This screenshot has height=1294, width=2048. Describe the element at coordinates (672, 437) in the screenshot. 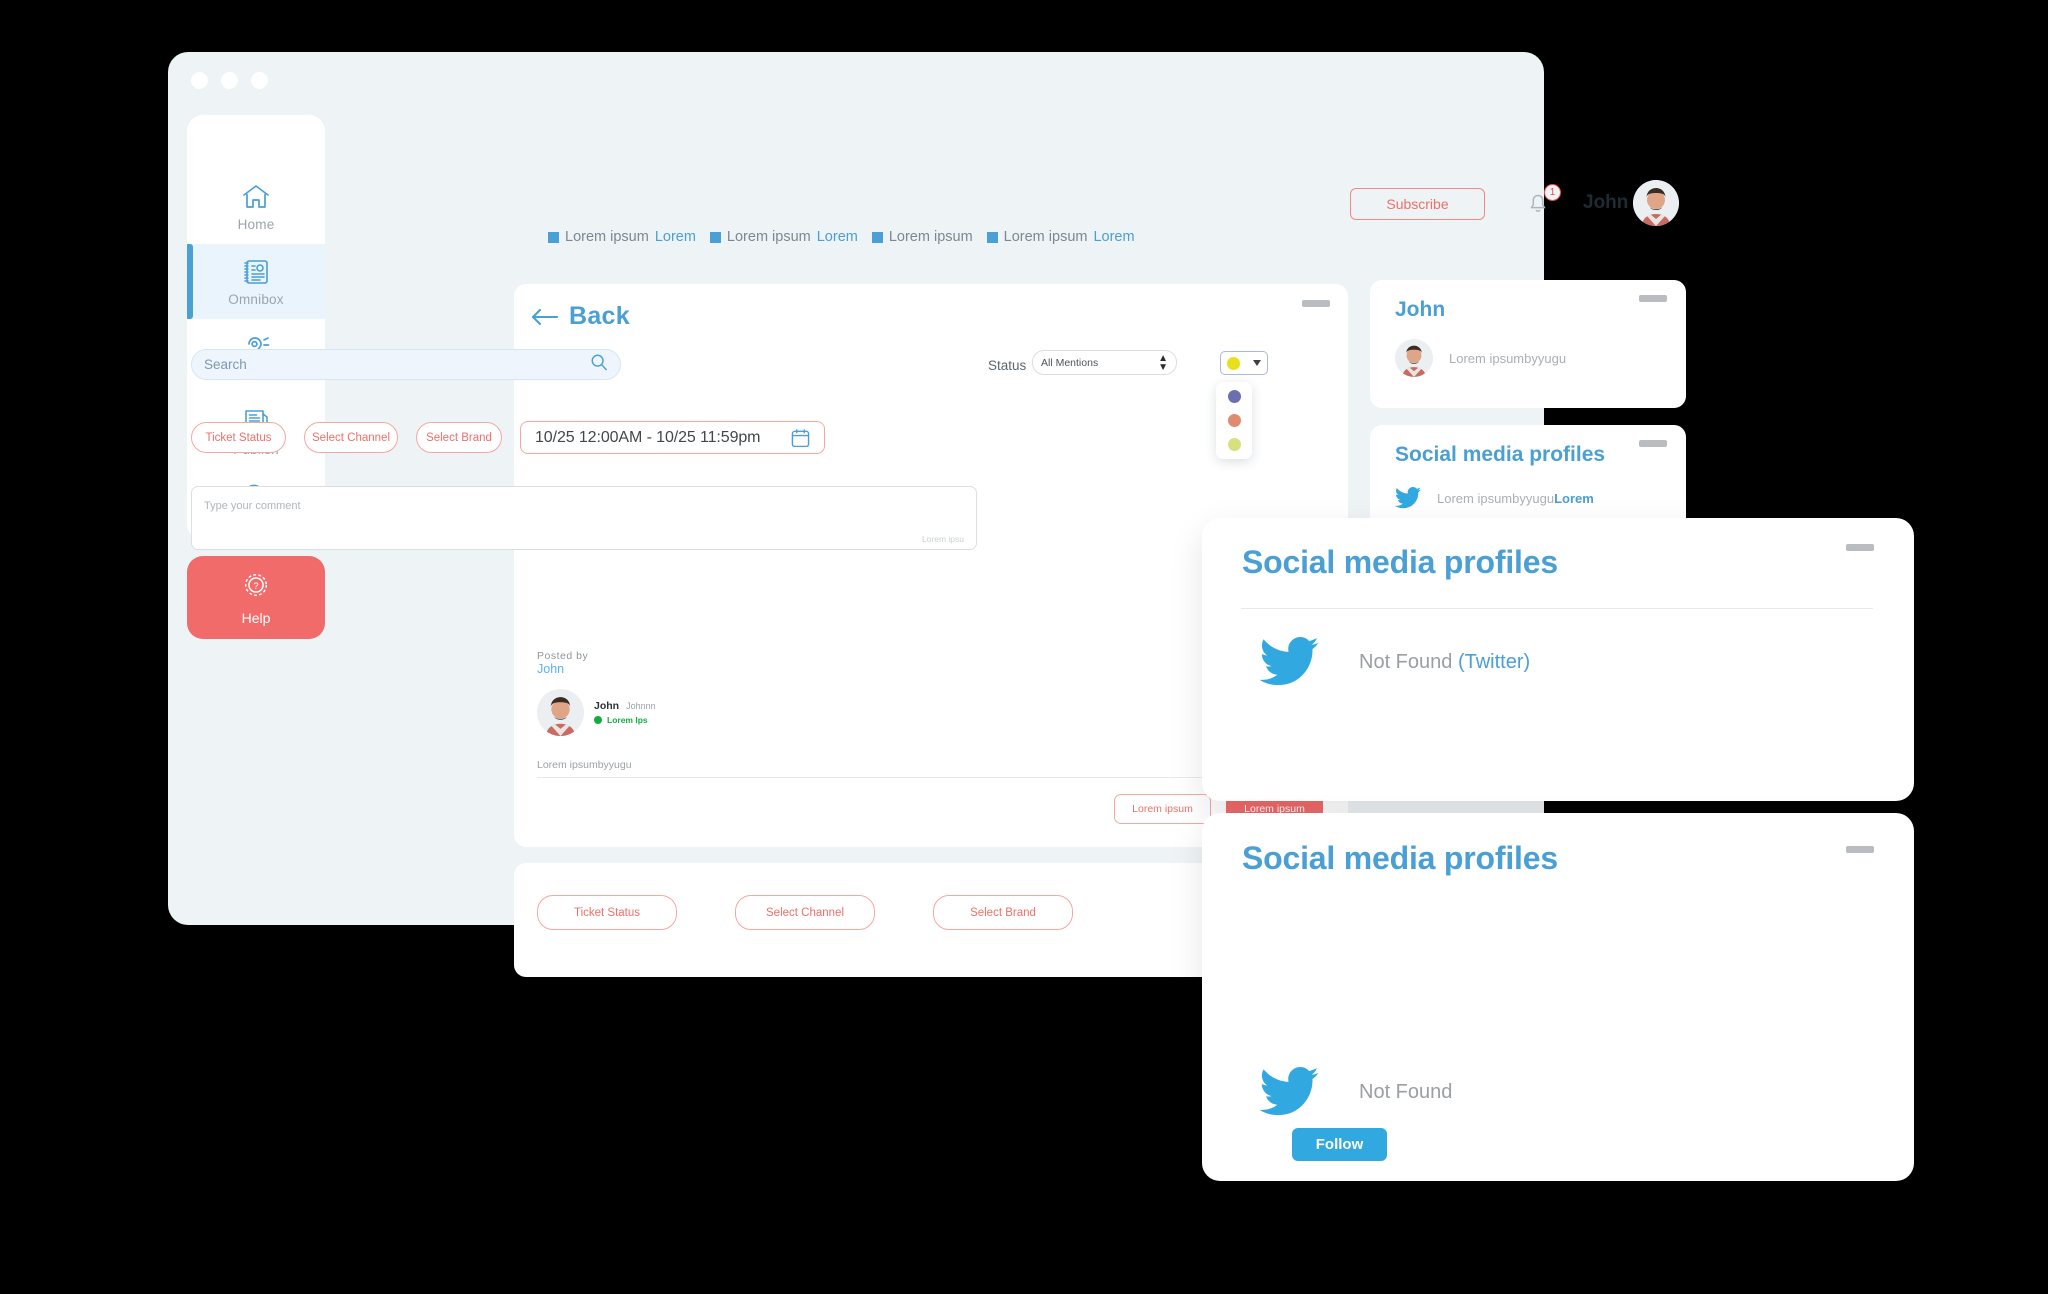

I see `date-range-picker: 10/25 12:00AM - 10/25 11:59pm` at that location.